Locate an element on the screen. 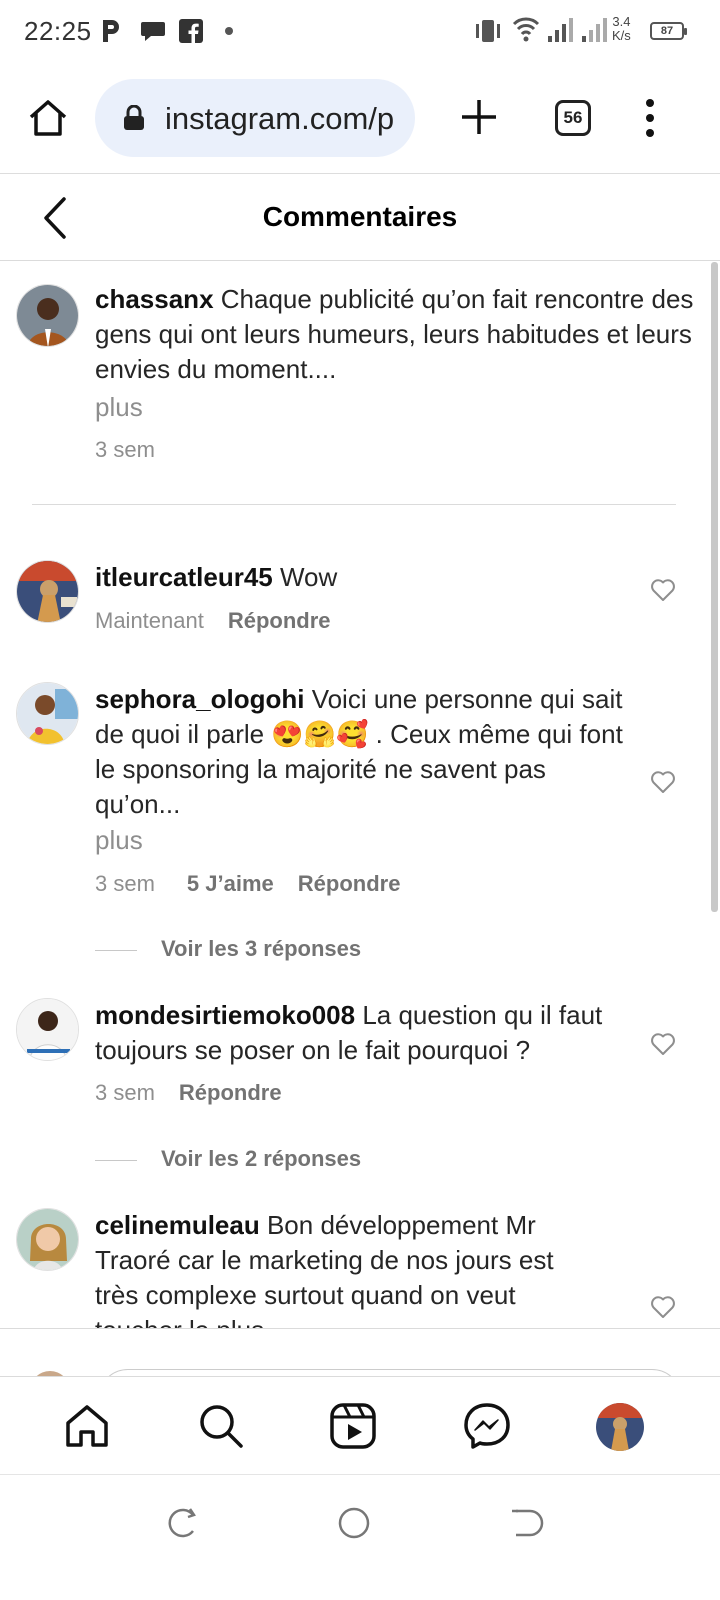  comment-meta: Maintenant Répondre is located at coordinates (213, 621).